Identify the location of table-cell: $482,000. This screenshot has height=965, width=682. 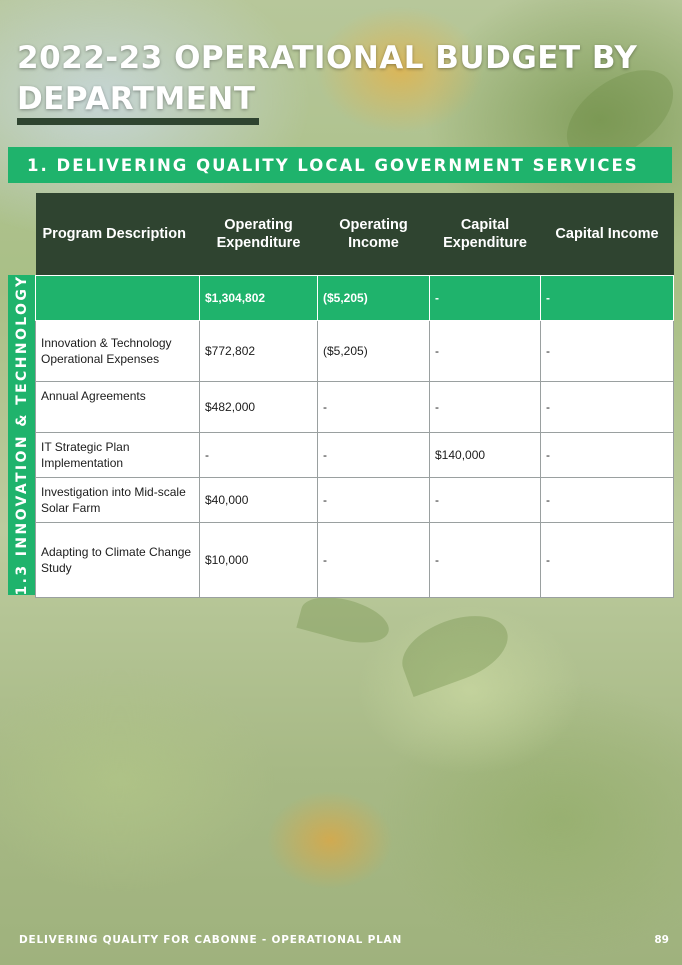
(258, 407).